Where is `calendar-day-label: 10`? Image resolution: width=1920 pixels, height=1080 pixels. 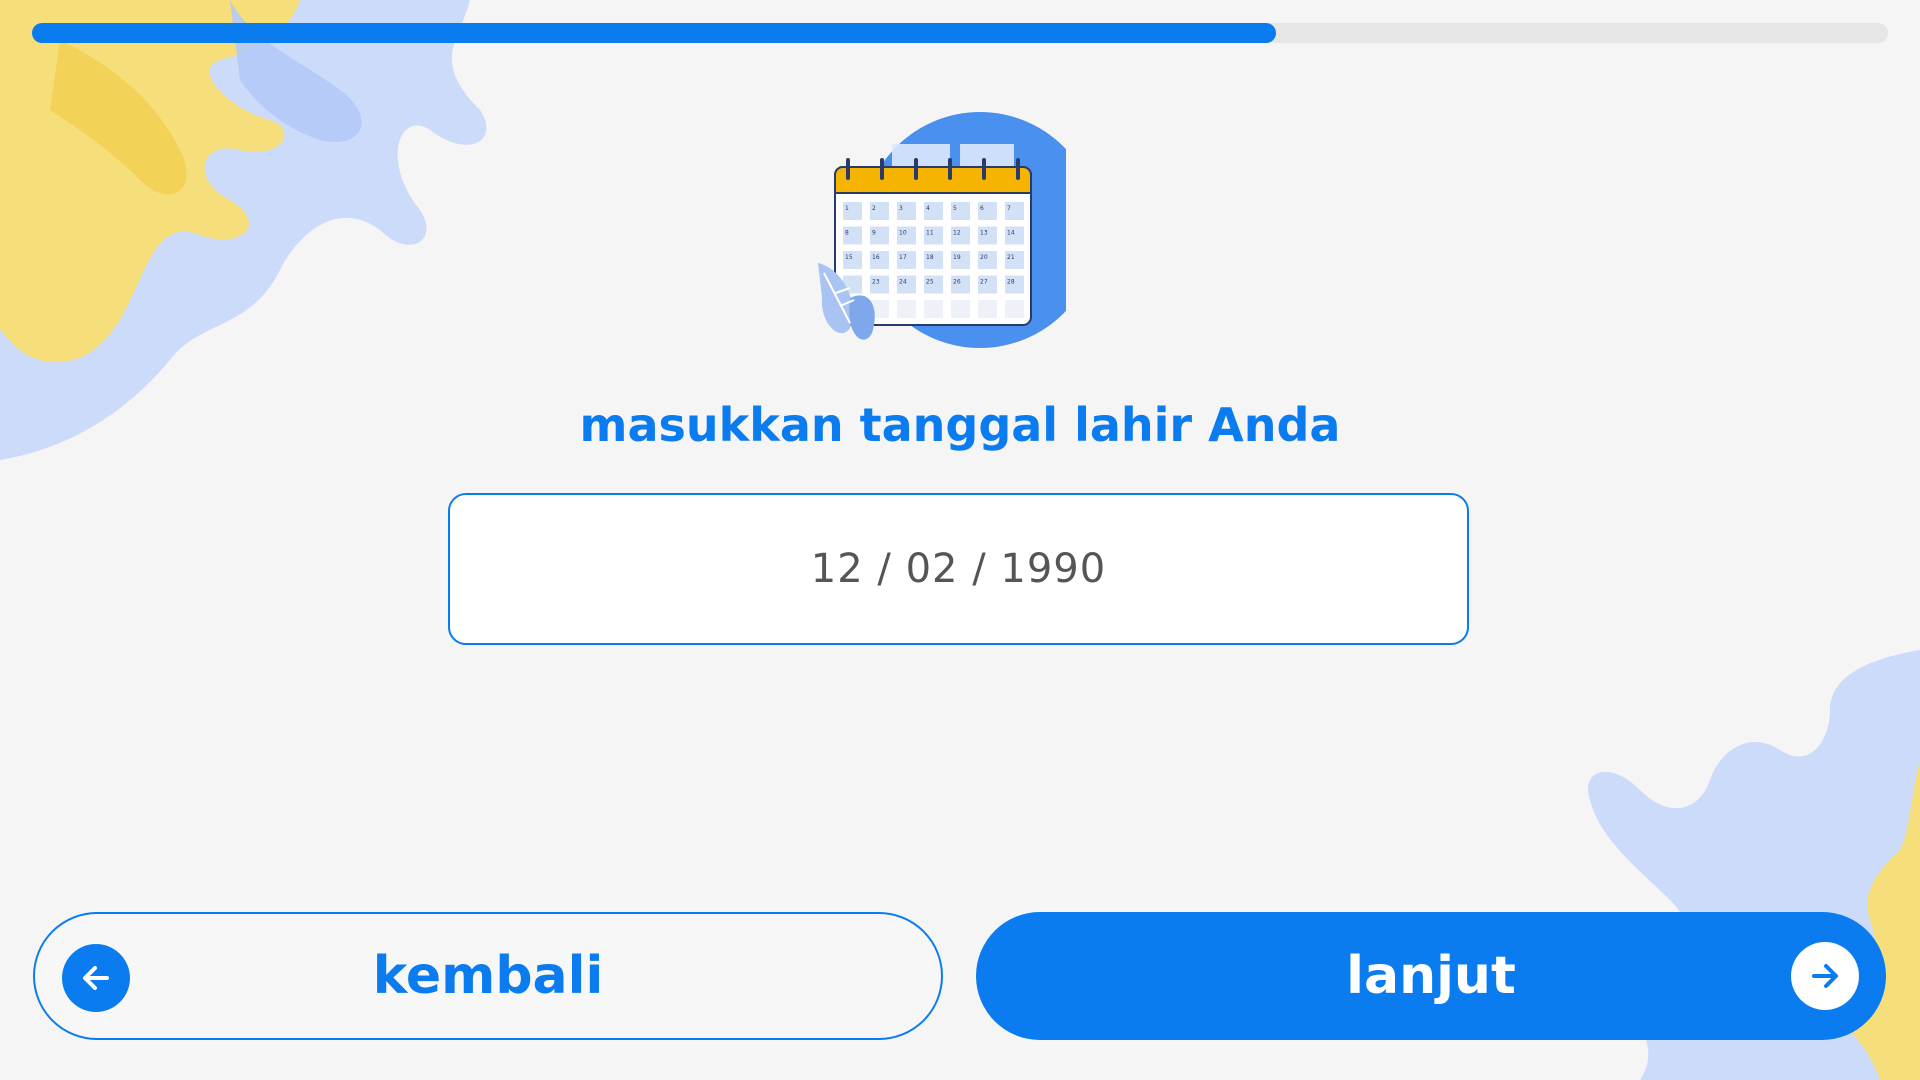 calendar-day-label: 10 is located at coordinates (903, 233).